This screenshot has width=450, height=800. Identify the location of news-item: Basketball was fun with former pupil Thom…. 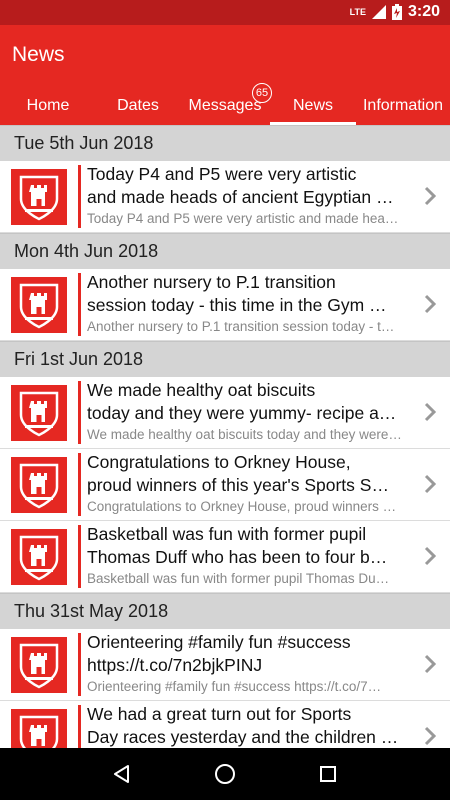
(225, 557).